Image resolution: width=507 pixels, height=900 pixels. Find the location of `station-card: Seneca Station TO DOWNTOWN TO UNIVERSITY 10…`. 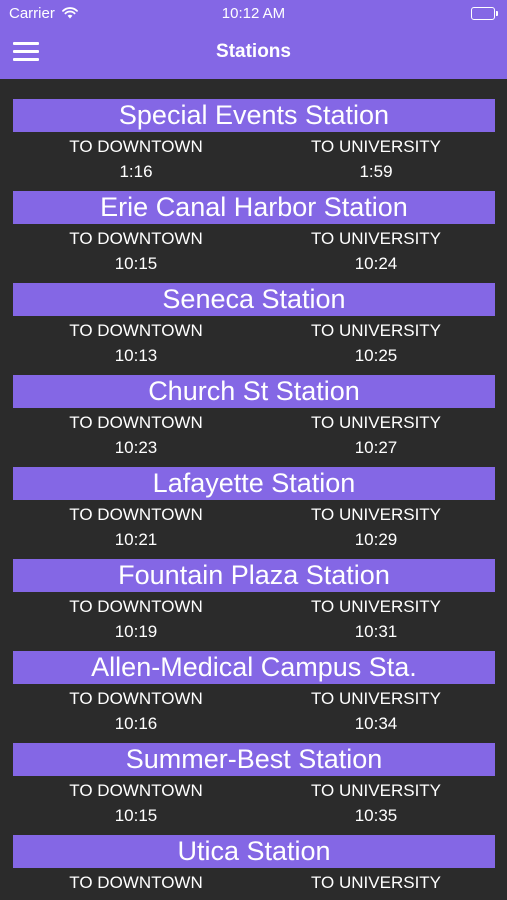

station-card: Seneca Station TO DOWNTOWN TO UNIVERSITY 10… is located at coordinates (253, 329).